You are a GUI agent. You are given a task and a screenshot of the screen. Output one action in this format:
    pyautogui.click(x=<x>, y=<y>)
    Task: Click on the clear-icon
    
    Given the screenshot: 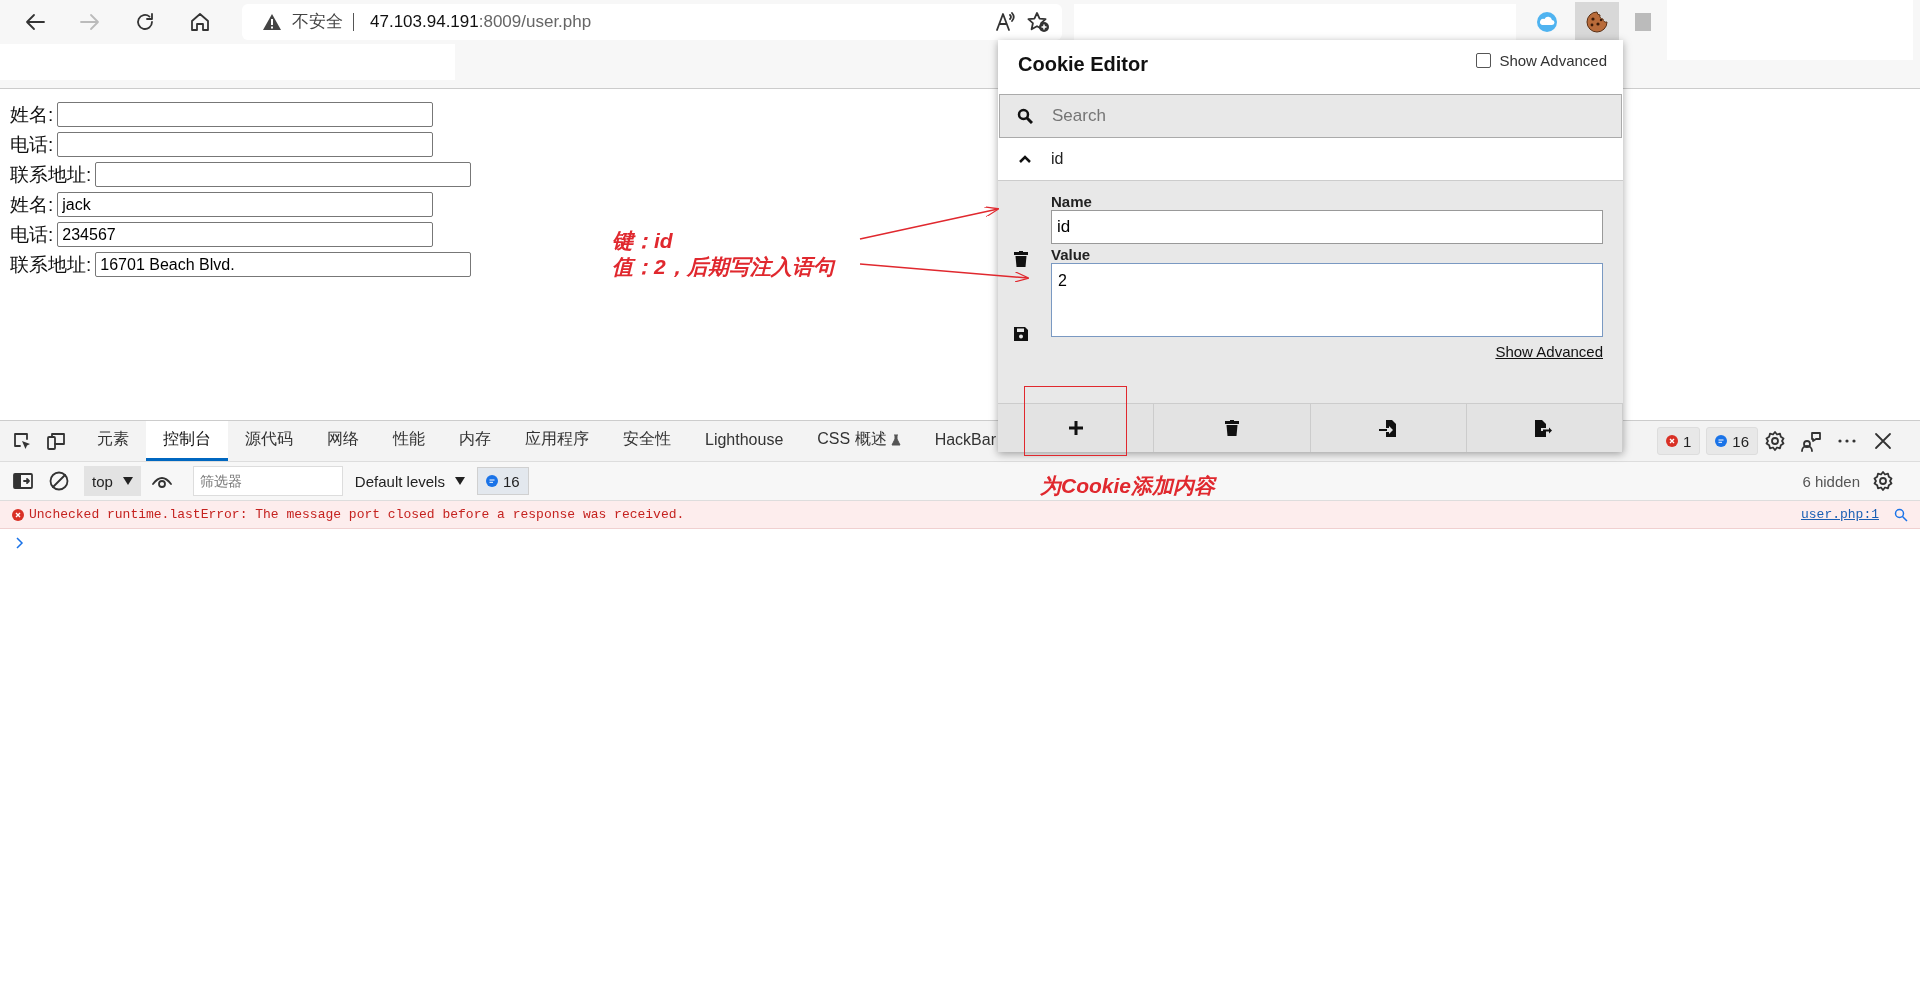 What is the action you would take?
    pyautogui.click(x=59, y=481)
    